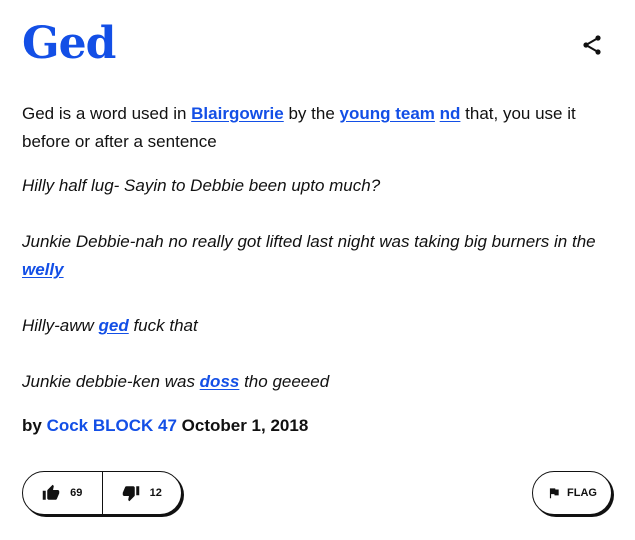 Image resolution: width=635 pixels, height=540 pixels. I want to click on author-link: Cock BLOCK 47, so click(112, 425).